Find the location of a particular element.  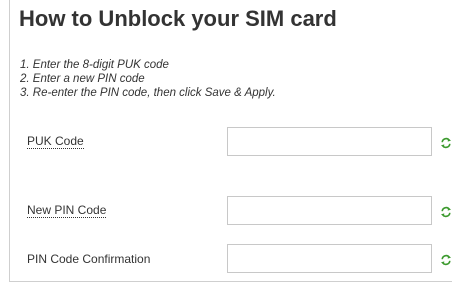

pin-code-confirmation-input is located at coordinates (329, 258).